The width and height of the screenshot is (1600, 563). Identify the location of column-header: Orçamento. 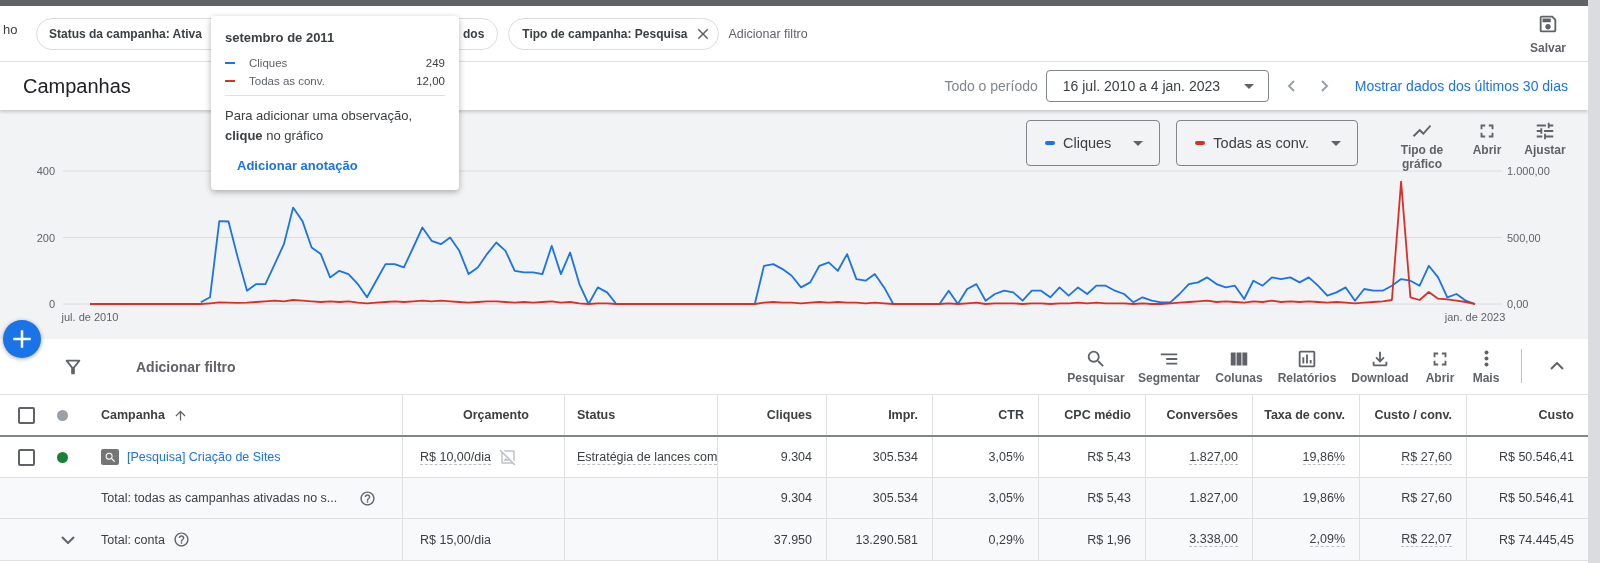
(483, 415).